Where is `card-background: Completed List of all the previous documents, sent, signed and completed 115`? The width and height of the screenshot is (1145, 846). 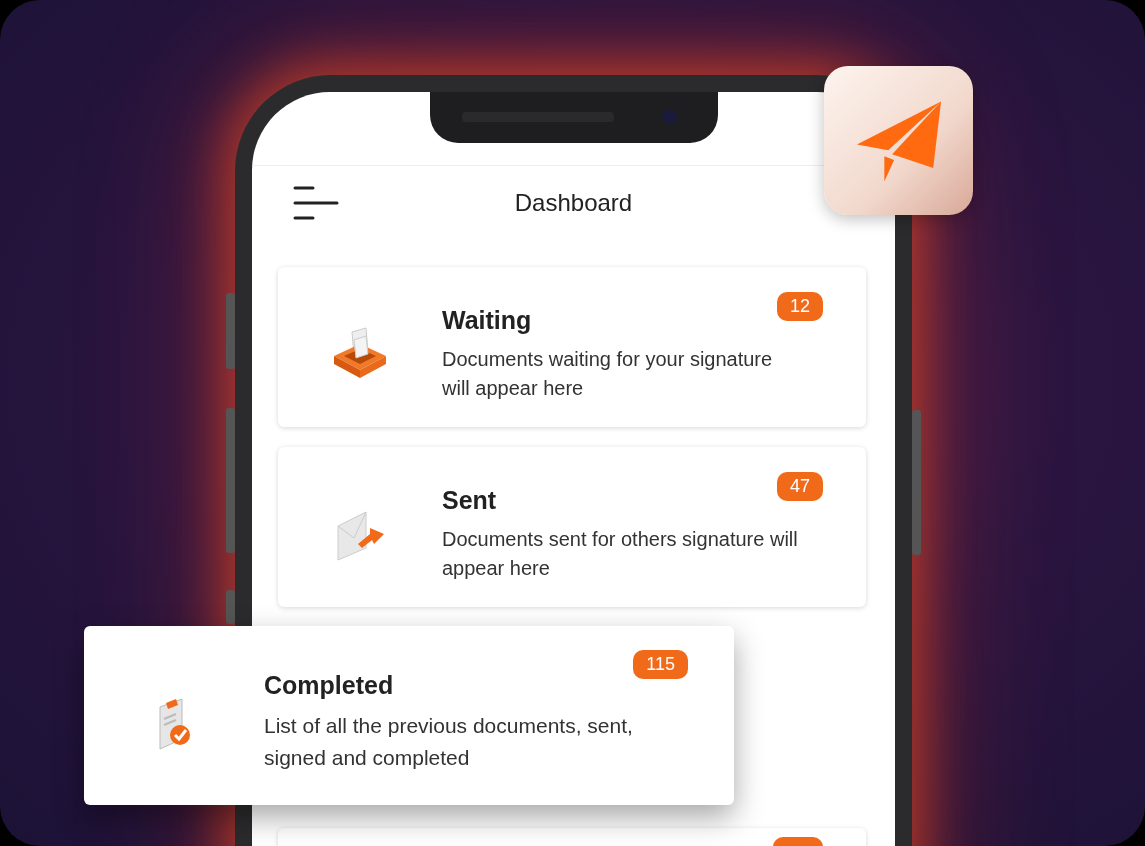 card-background: Completed List of all the previous documents, sent, signed and completed 115 is located at coordinates (409, 715).